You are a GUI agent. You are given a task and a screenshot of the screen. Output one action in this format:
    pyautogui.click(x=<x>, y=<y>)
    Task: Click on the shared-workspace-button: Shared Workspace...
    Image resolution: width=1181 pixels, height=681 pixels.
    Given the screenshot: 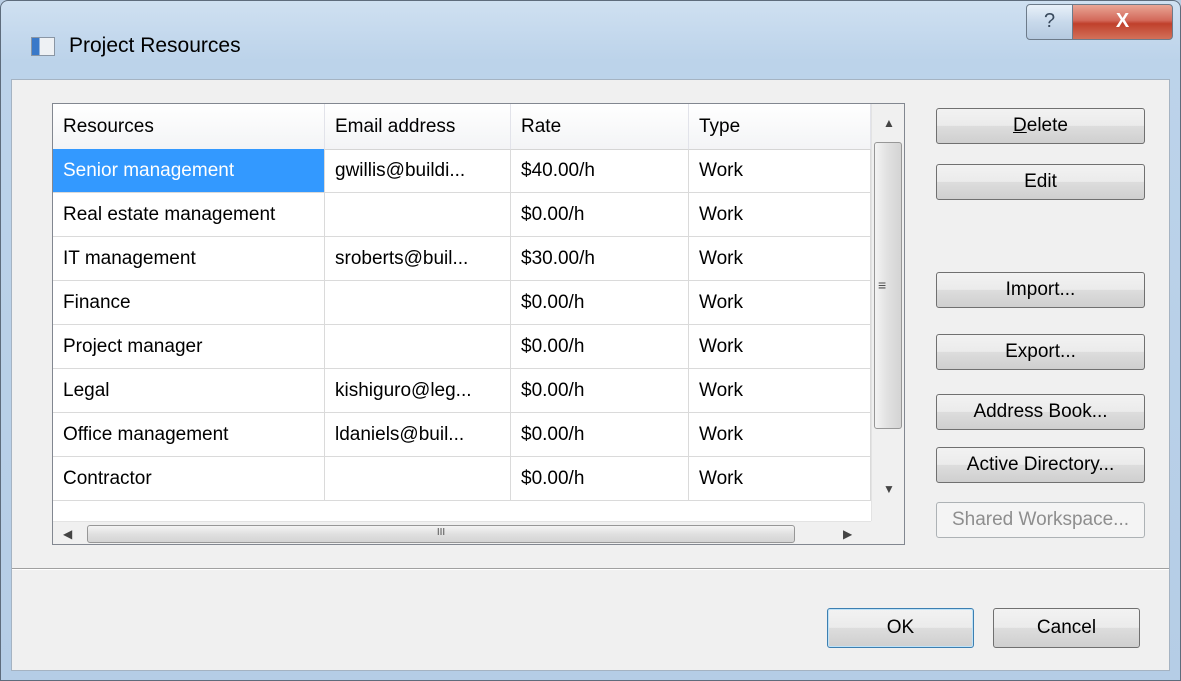 What is the action you would take?
    pyautogui.click(x=1040, y=520)
    